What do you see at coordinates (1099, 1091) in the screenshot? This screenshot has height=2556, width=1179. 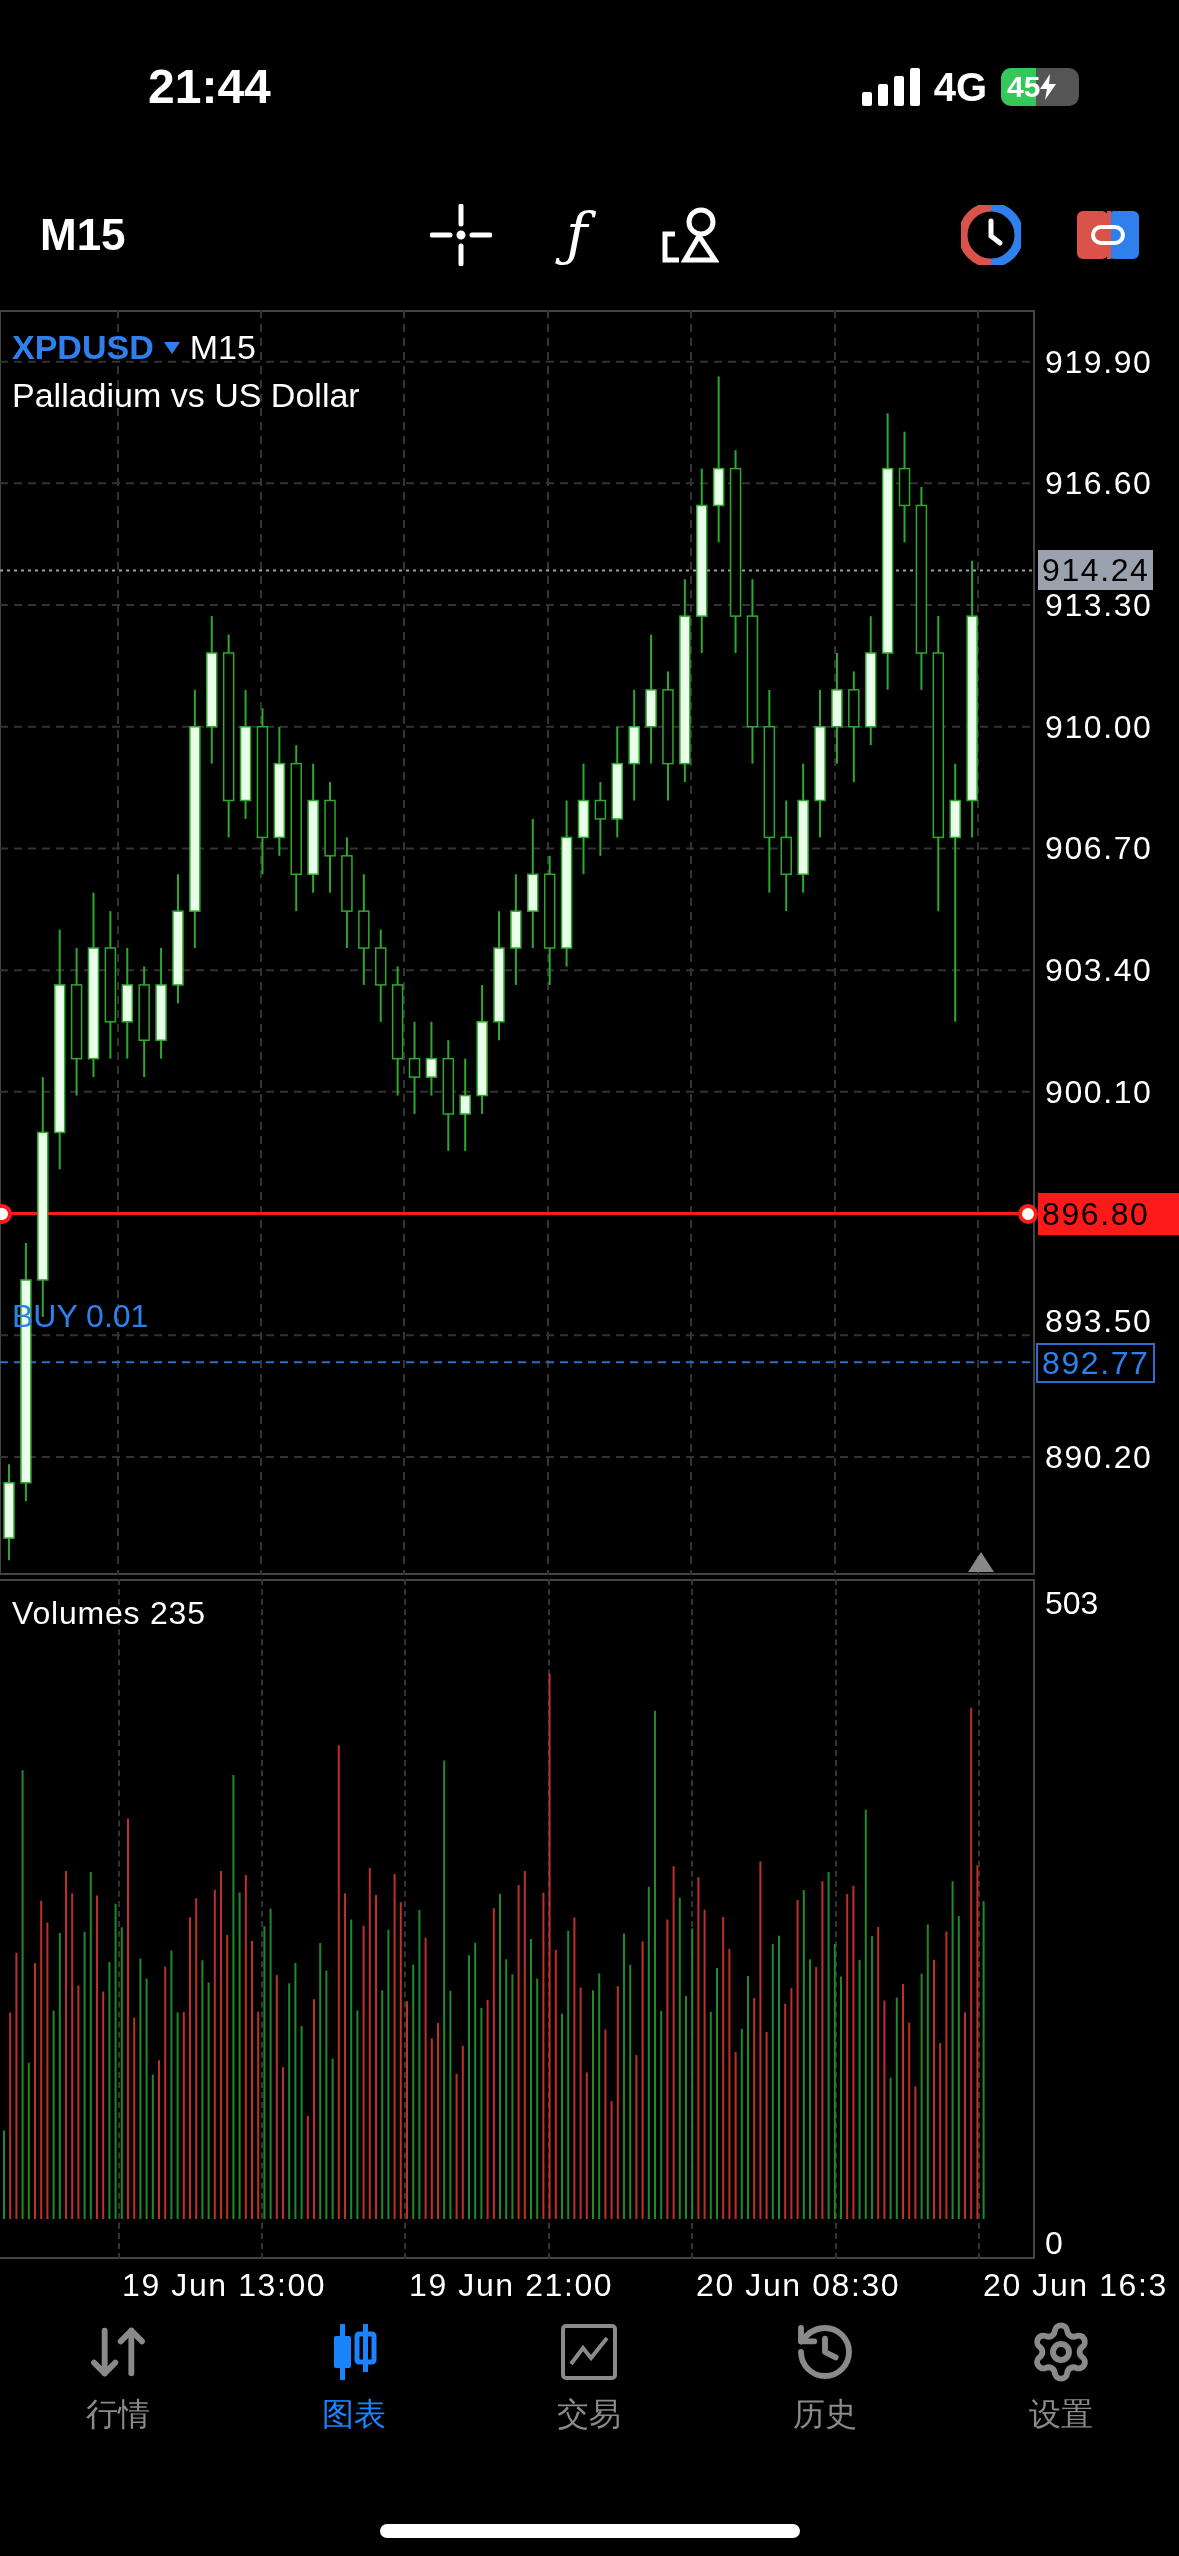 I see `price-tick: 900.10` at bounding box center [1099, 1091].